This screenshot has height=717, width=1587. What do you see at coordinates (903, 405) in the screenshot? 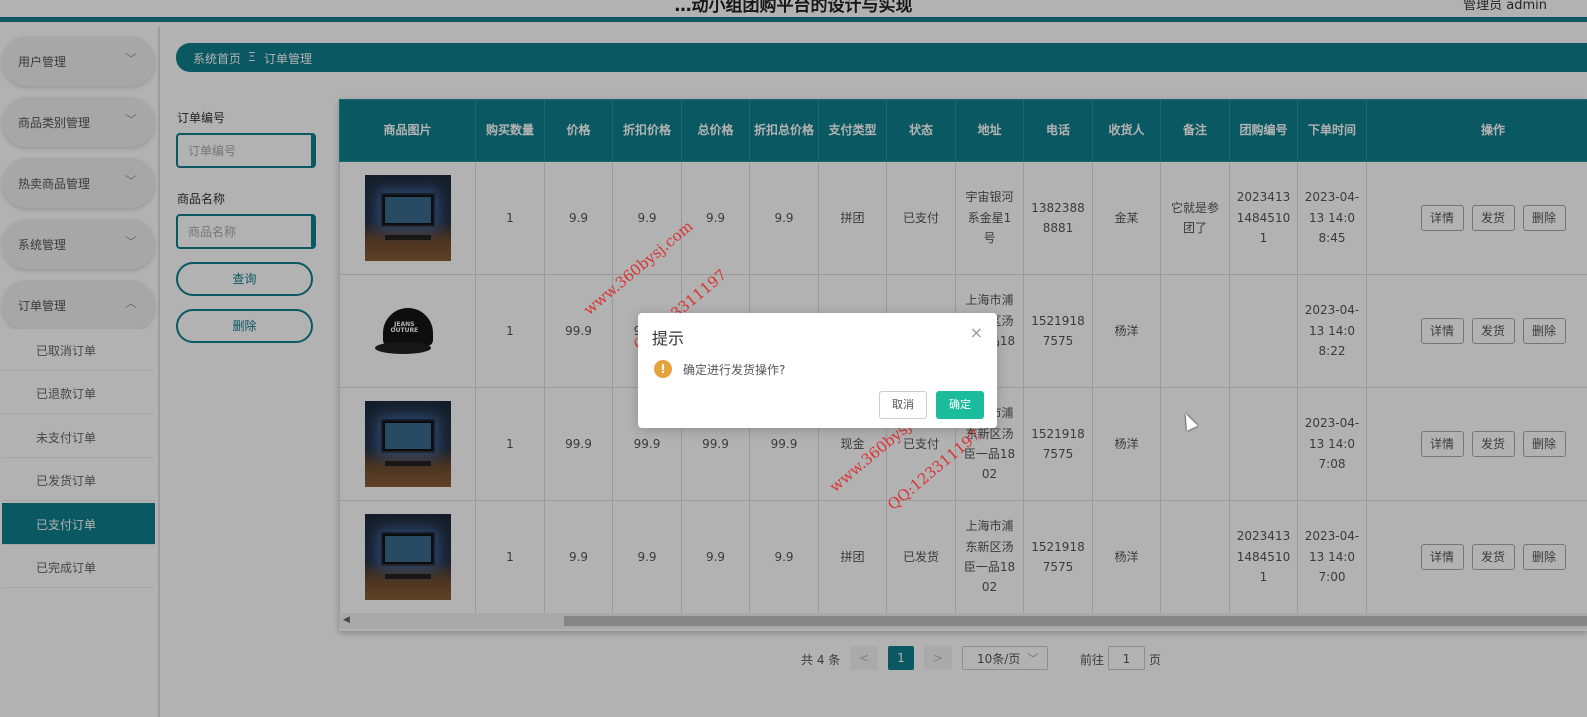
I see `cancel-button: 取消` at bounding box center [903, 405].